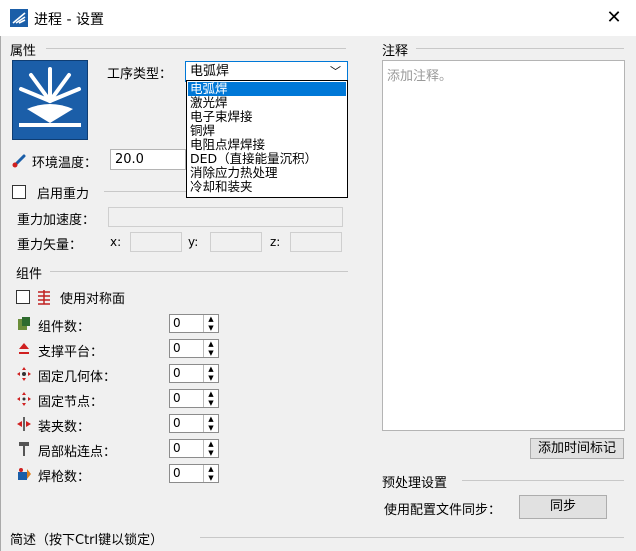 This screenshot has width=636, height=551. Describe the element at coordinates (23, 51) in the screenshot. I see `properties-section-label: 属性` at that location.